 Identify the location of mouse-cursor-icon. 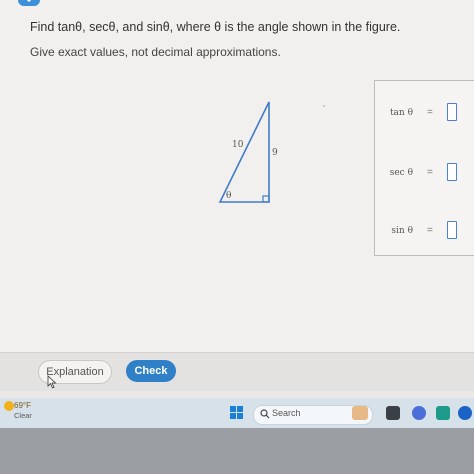
(52, 382).